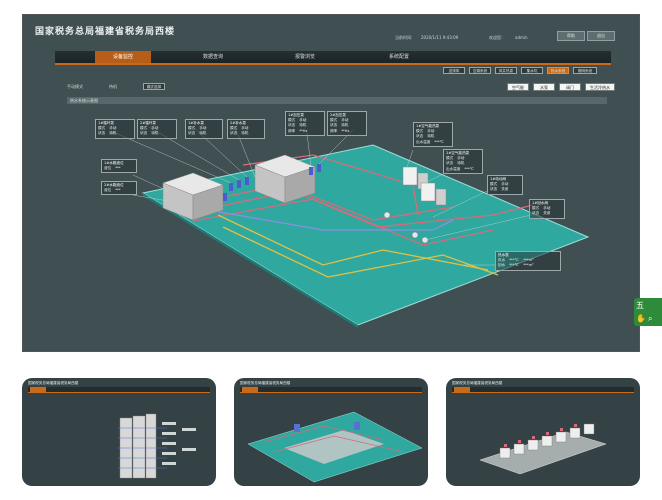  I want to click on pump1-status-value: 待机, so click(113, 133).